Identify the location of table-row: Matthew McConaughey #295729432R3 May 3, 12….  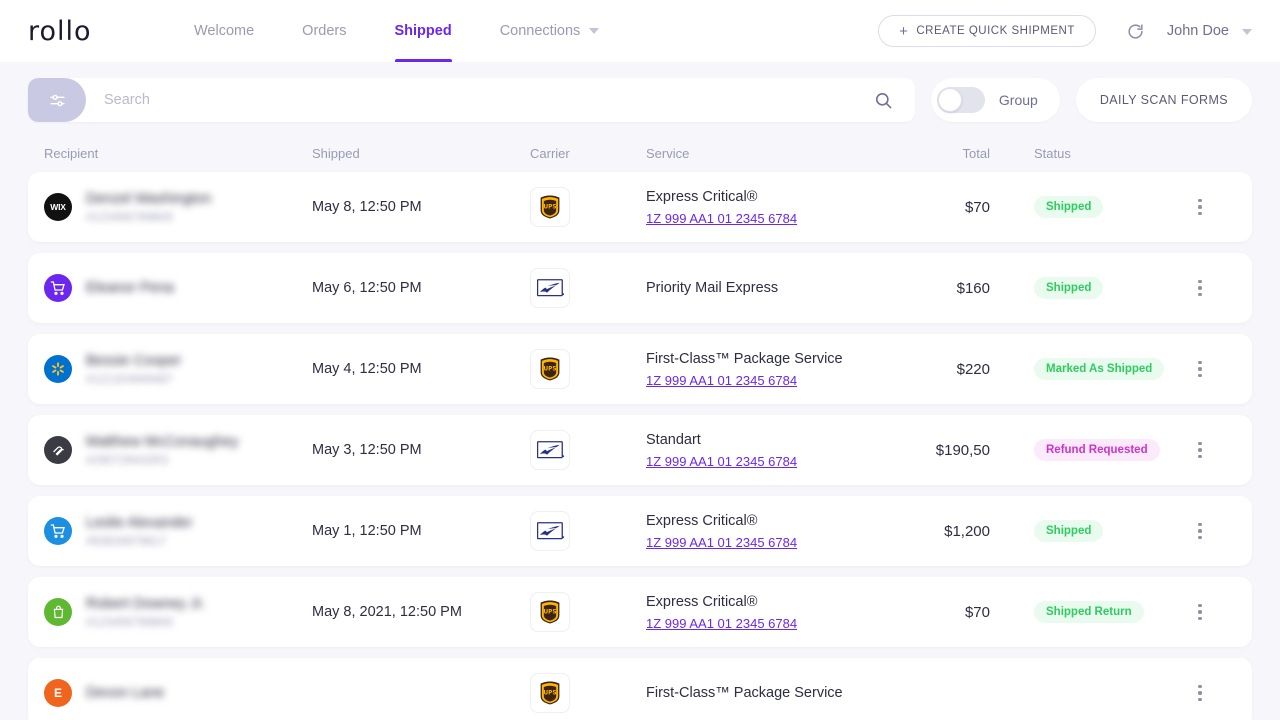
(640, 450).